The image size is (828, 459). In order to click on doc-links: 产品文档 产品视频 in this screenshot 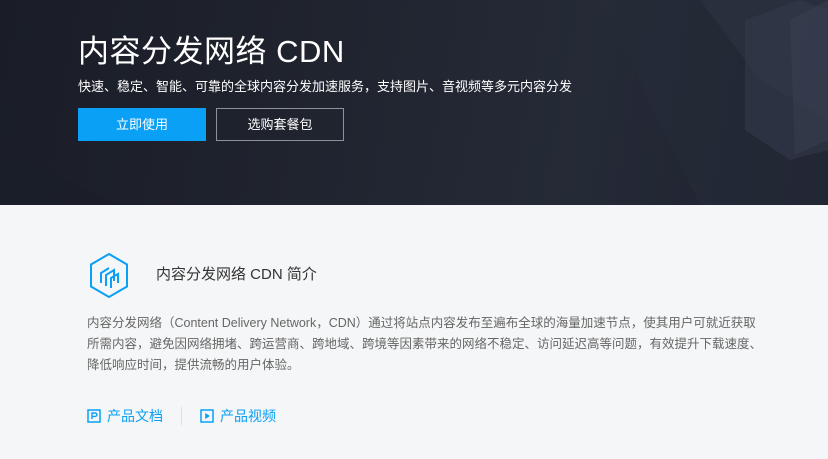, I will do `click(181, 416)`.